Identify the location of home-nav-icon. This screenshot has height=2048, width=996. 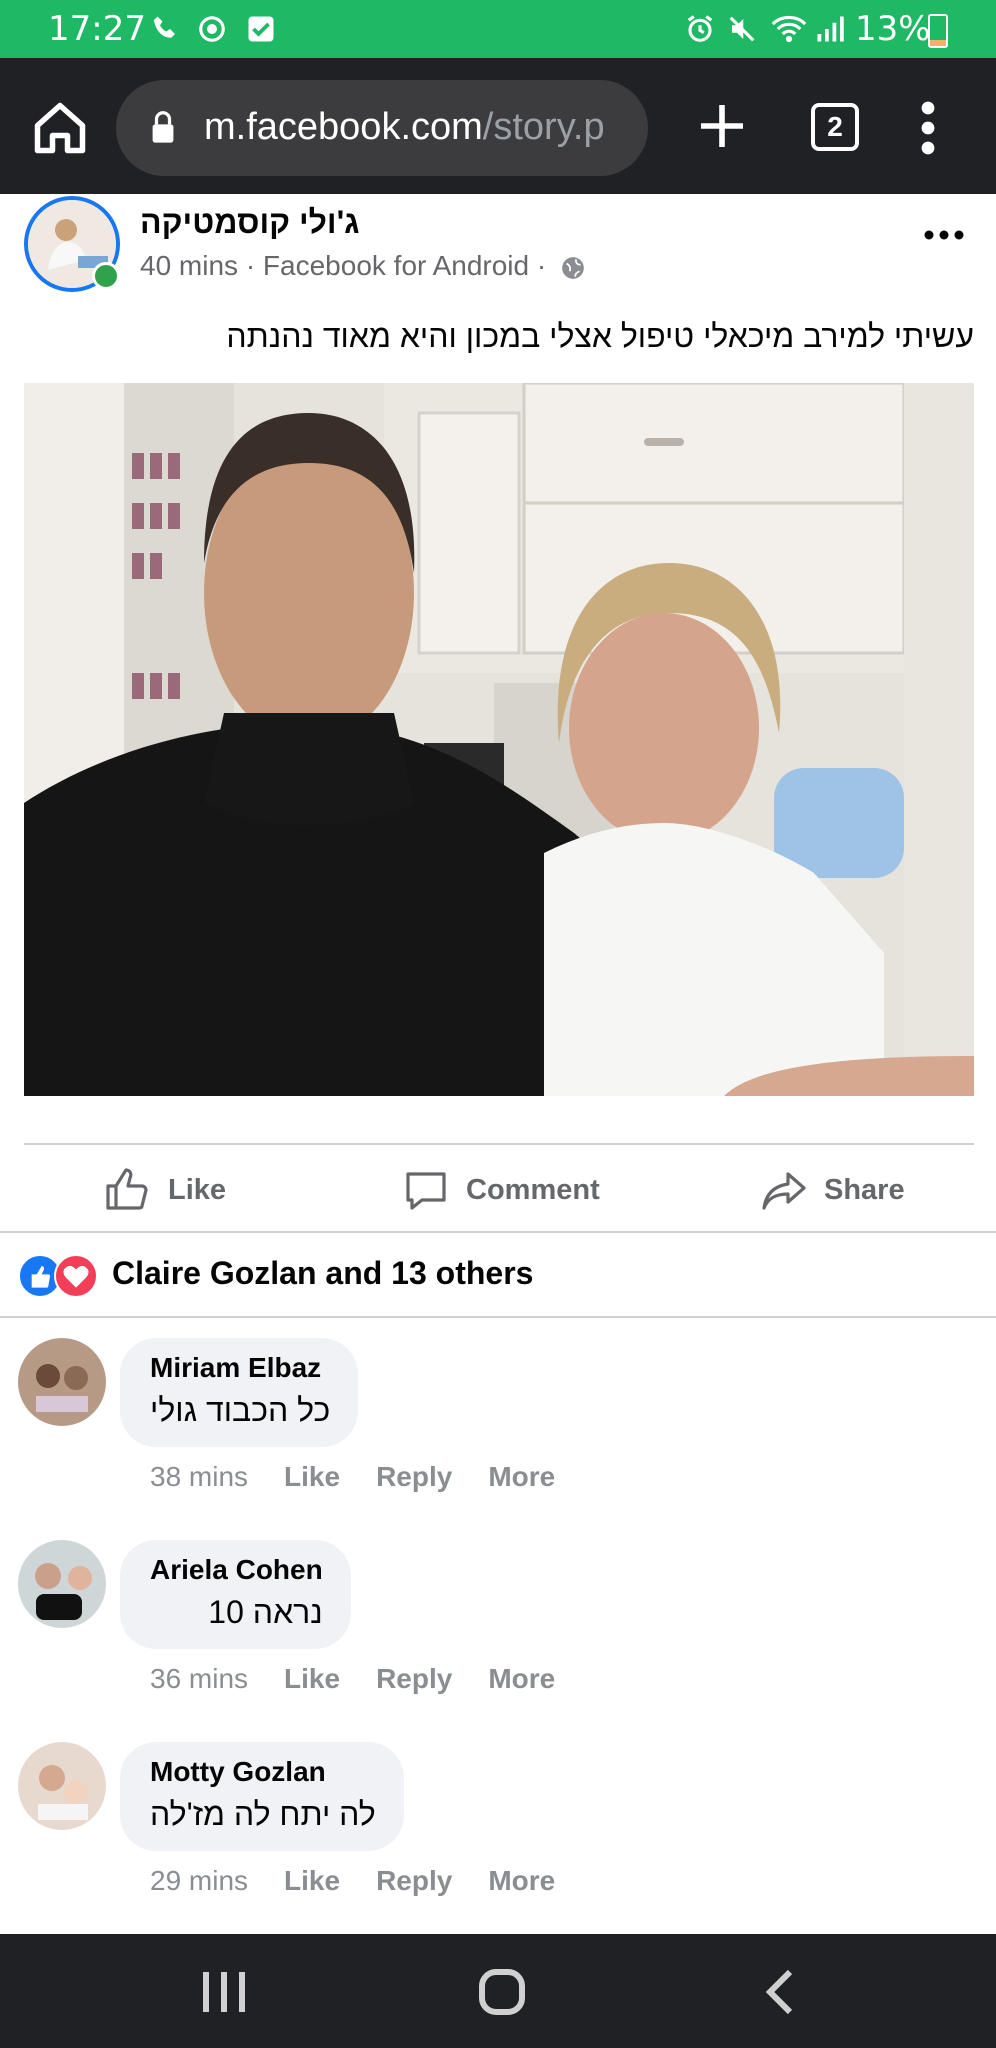
(502, 1992).